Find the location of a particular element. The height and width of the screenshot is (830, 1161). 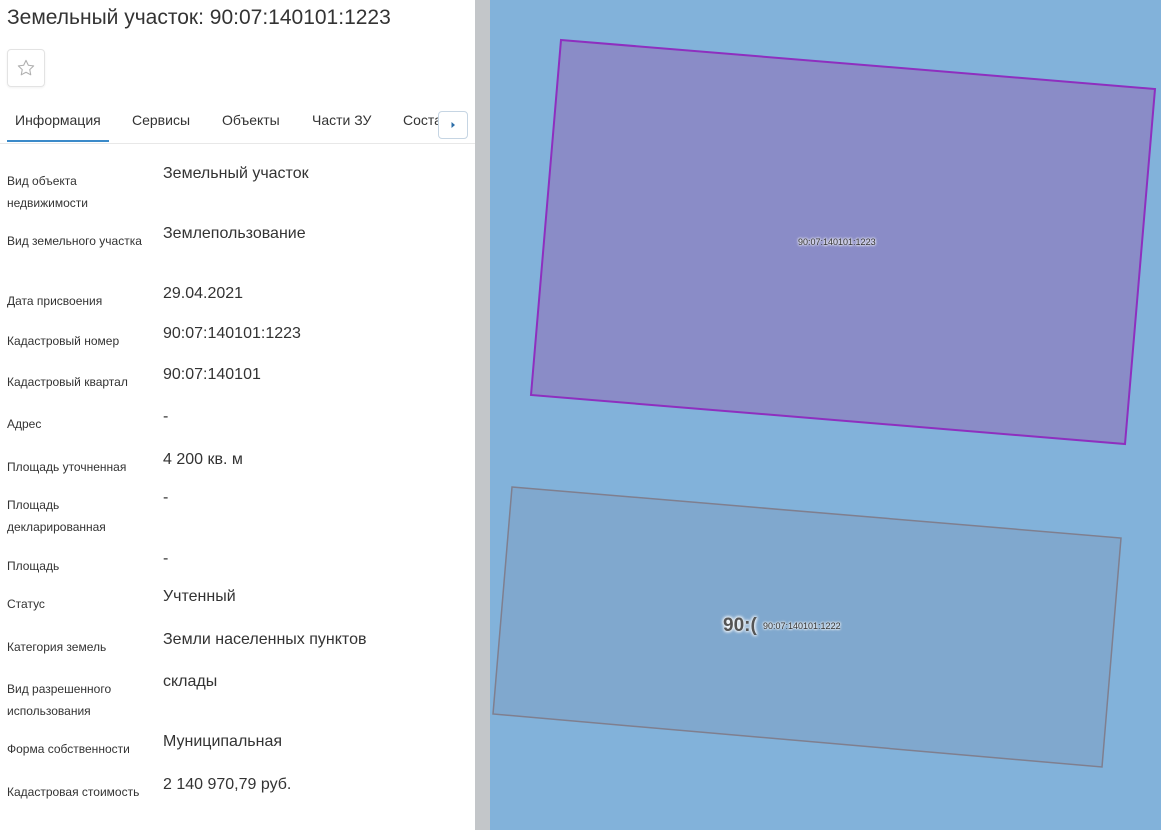

info-label: Кадастровая стоимость is located at coordinates (73, 792).